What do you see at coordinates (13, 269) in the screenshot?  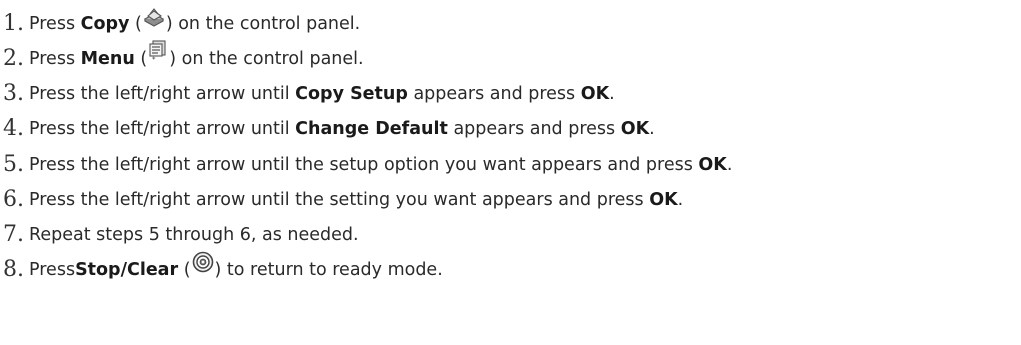 I see `step-number: 8.` at bounding box center [13, 269].